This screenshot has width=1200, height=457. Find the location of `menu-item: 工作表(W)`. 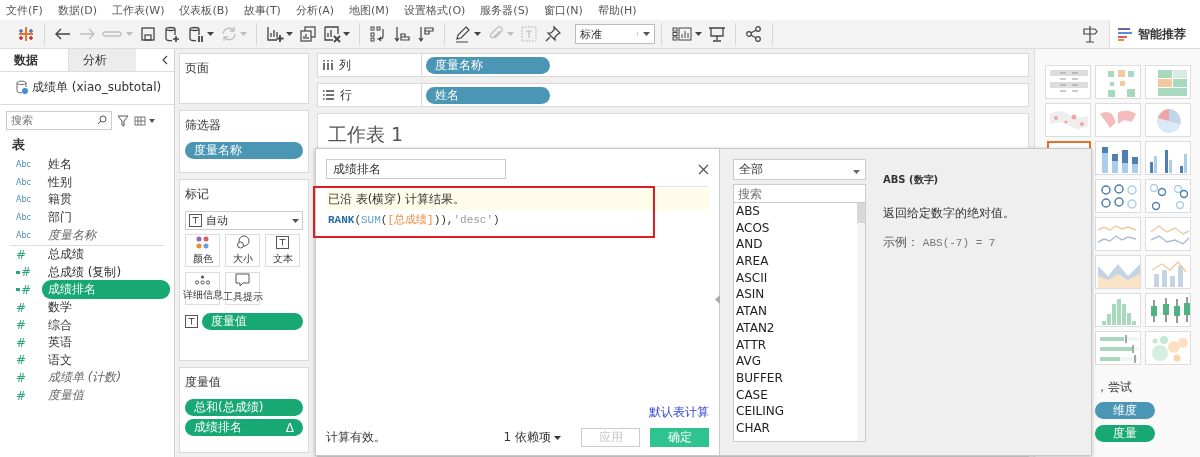

menu-item: 工作表(W) is located at coordinates (138, 10).